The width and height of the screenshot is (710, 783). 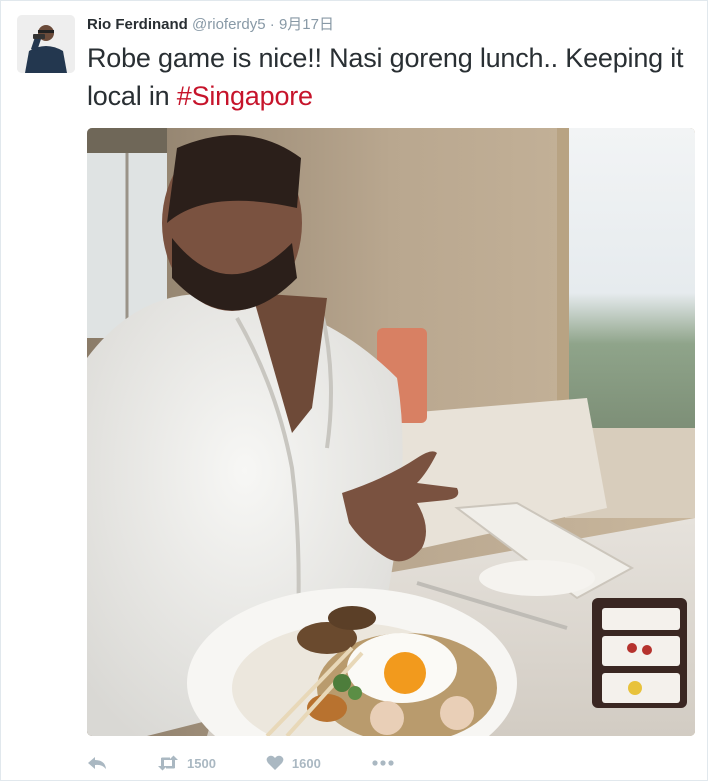 What do you see at coordinates (201, 763) in the screenshot?
I see `retweet-count: 1500` at bounding box center [201, 763].